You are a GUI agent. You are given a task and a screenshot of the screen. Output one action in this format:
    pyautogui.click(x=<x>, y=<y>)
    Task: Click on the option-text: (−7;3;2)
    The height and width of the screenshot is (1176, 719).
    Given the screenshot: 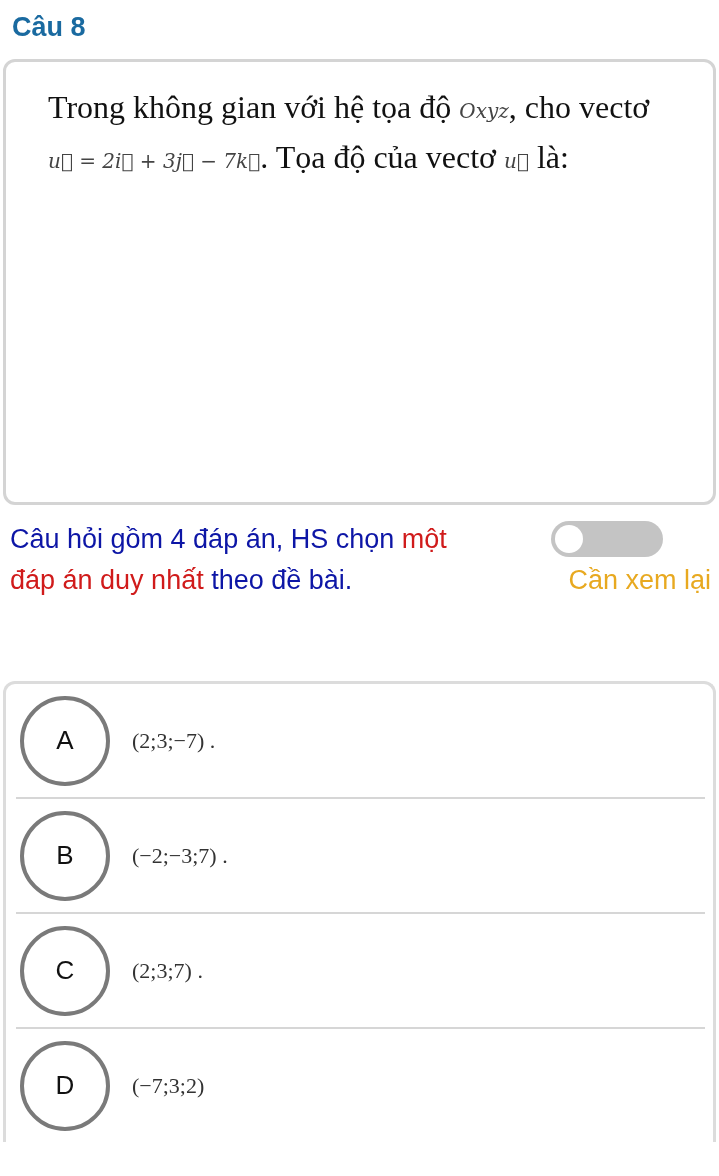 What is the action you would take?
    pyautogui.click(x=168, y=1085)
    